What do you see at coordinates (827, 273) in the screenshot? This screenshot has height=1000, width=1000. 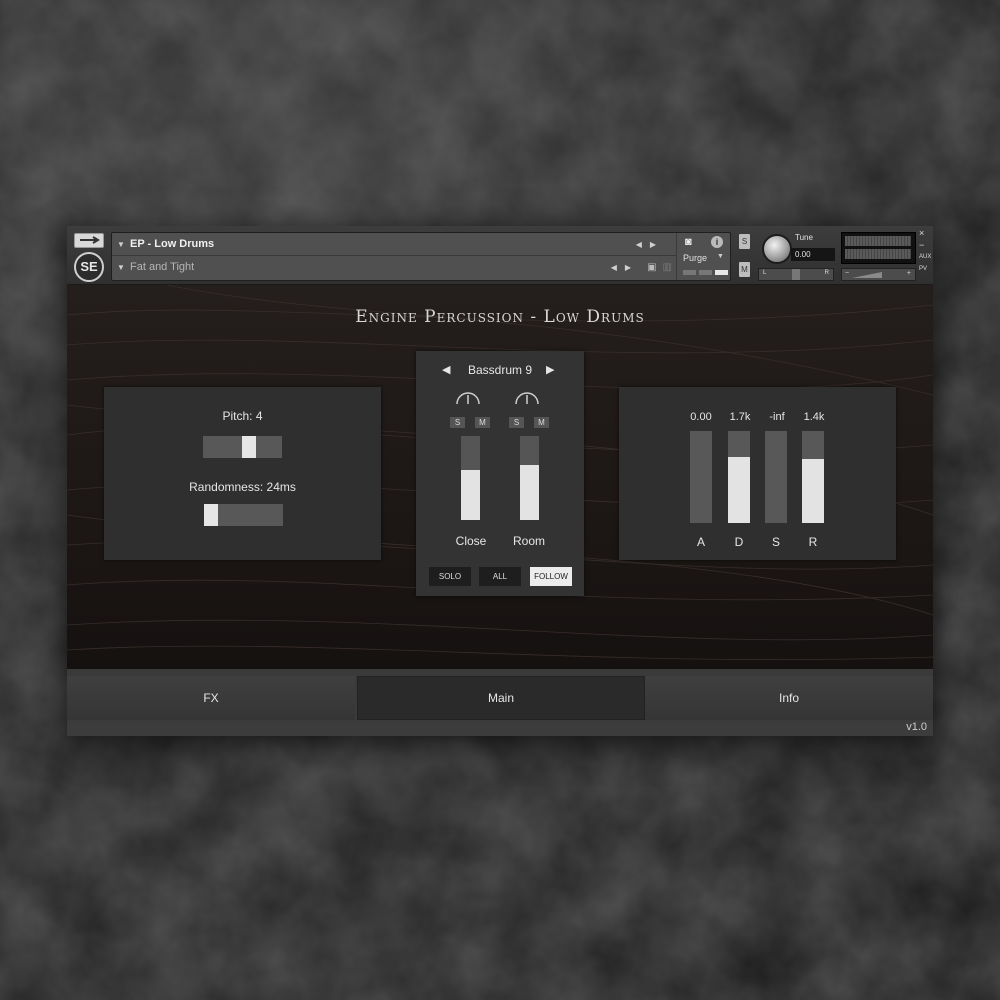 I see `pan-right-label: R` at bounding box center [827, 273].